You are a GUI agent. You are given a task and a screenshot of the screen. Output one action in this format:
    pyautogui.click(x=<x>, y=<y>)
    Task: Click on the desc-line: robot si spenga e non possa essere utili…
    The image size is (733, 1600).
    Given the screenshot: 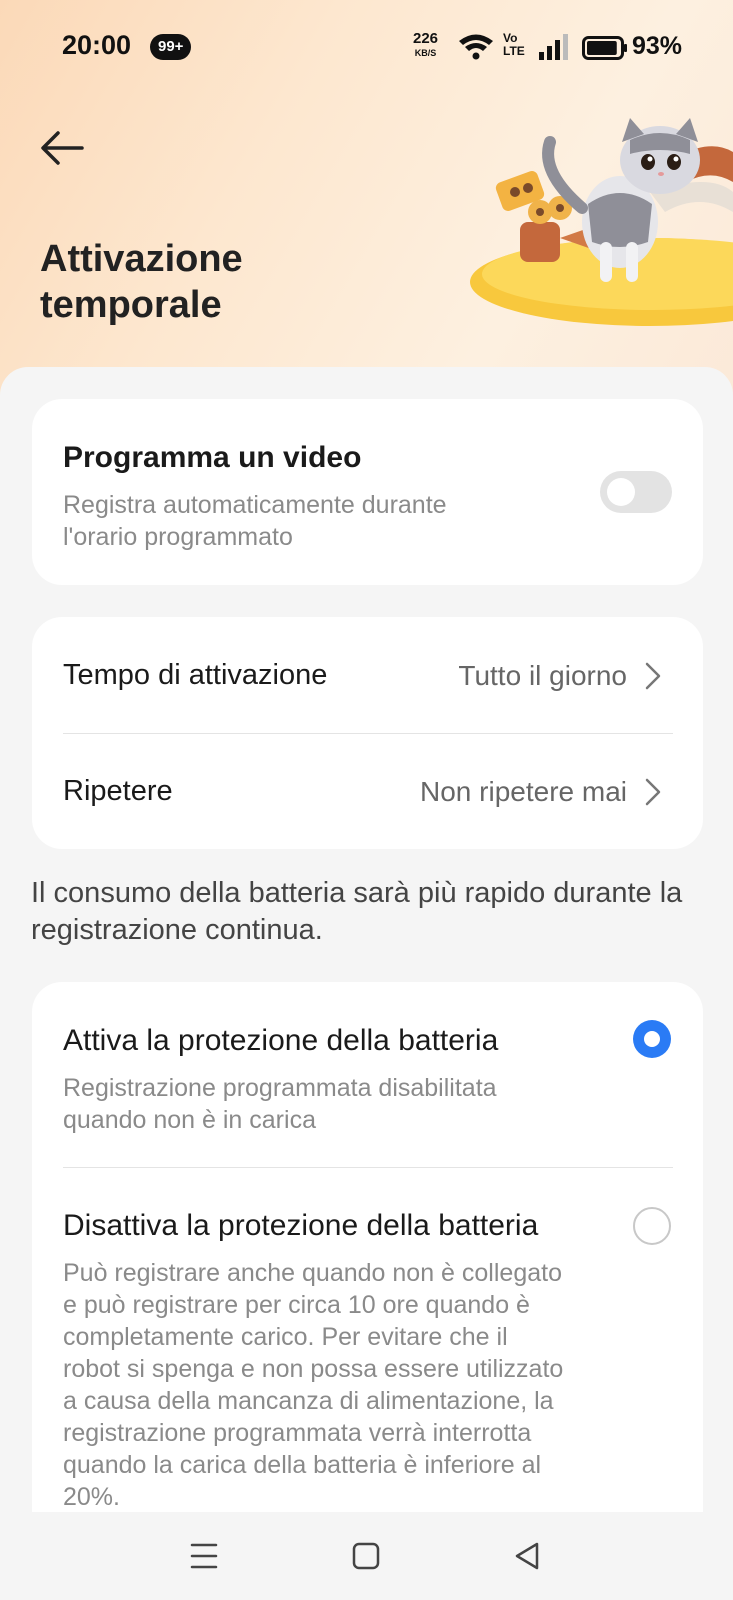 What is the action you would take?
    pyautogui.click(x=313, y=1369)
    